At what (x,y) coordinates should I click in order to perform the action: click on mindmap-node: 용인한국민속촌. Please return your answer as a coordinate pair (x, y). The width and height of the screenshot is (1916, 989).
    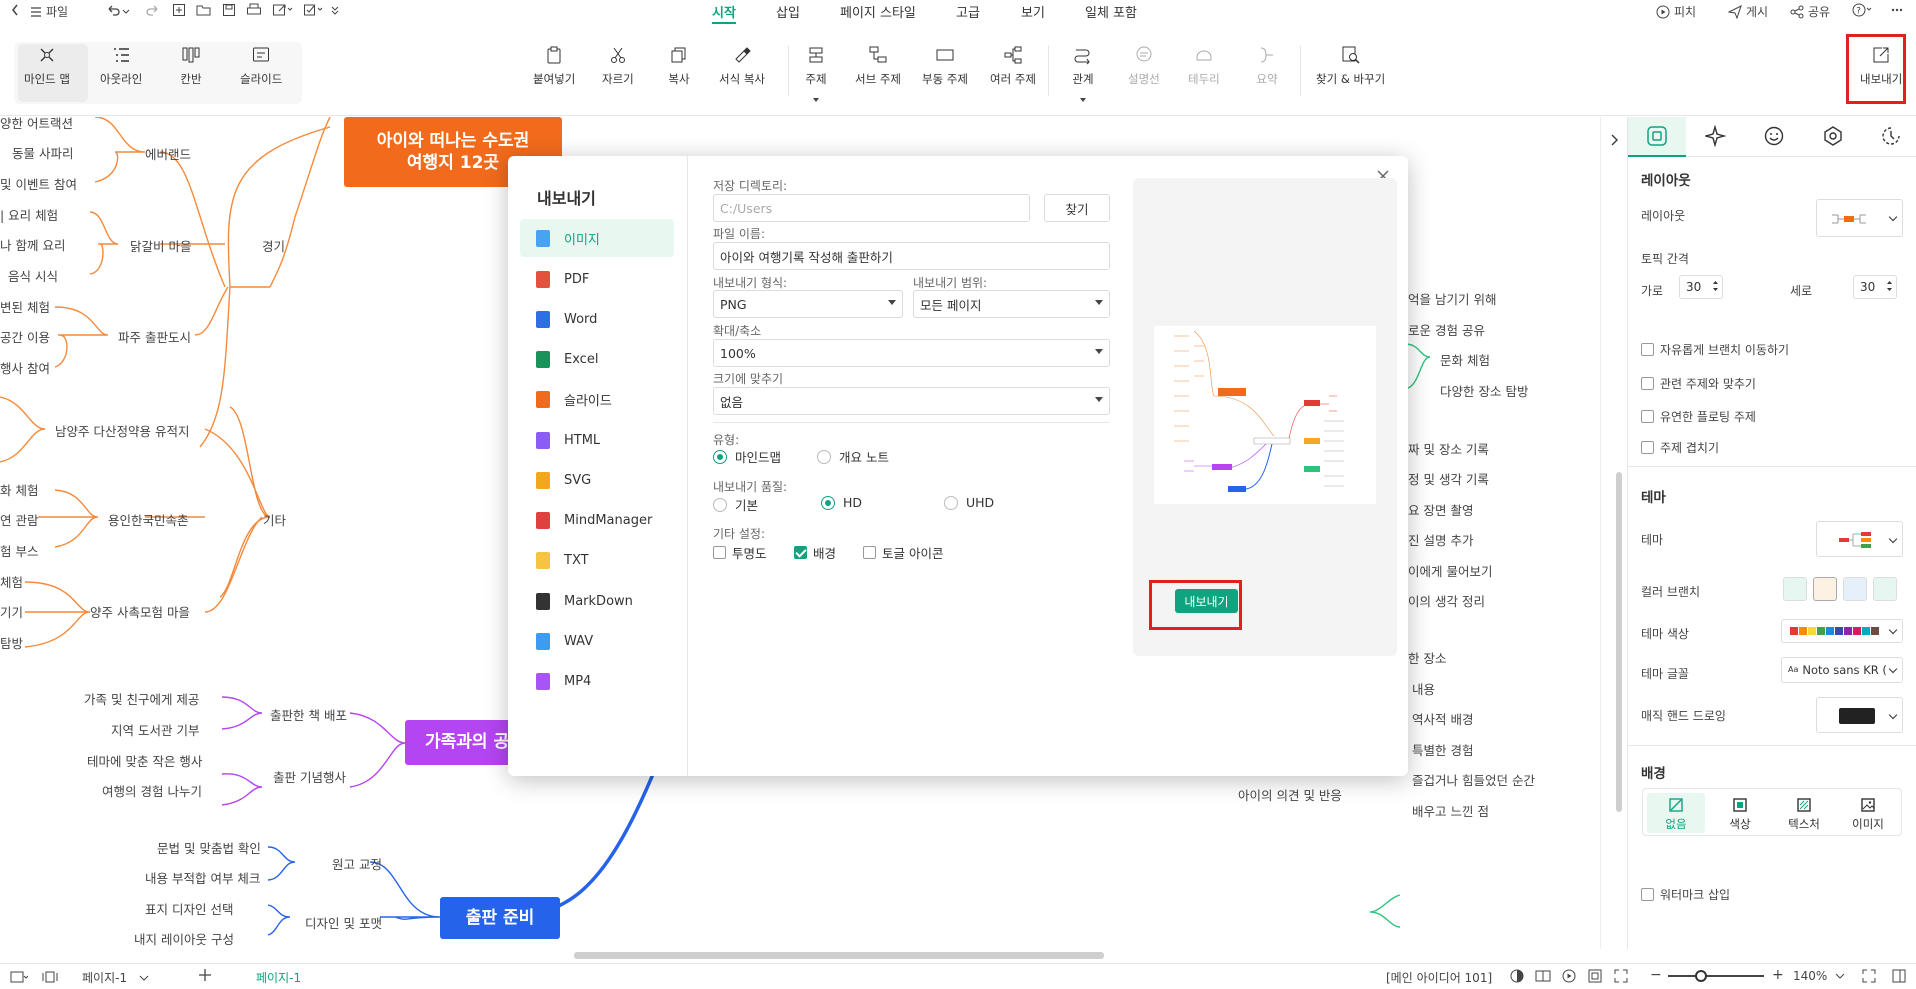
    Looking at the image, I should click on (148, 519).